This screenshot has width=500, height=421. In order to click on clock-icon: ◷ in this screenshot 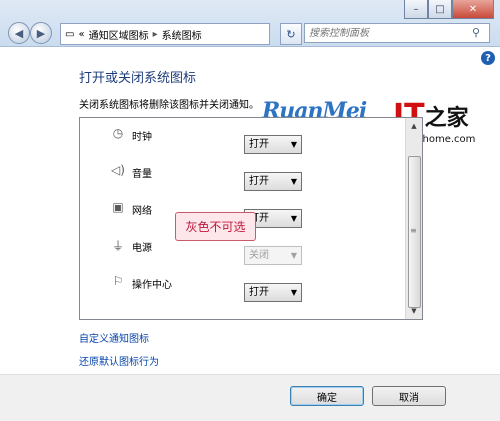, I will do `click(118, 133)`.